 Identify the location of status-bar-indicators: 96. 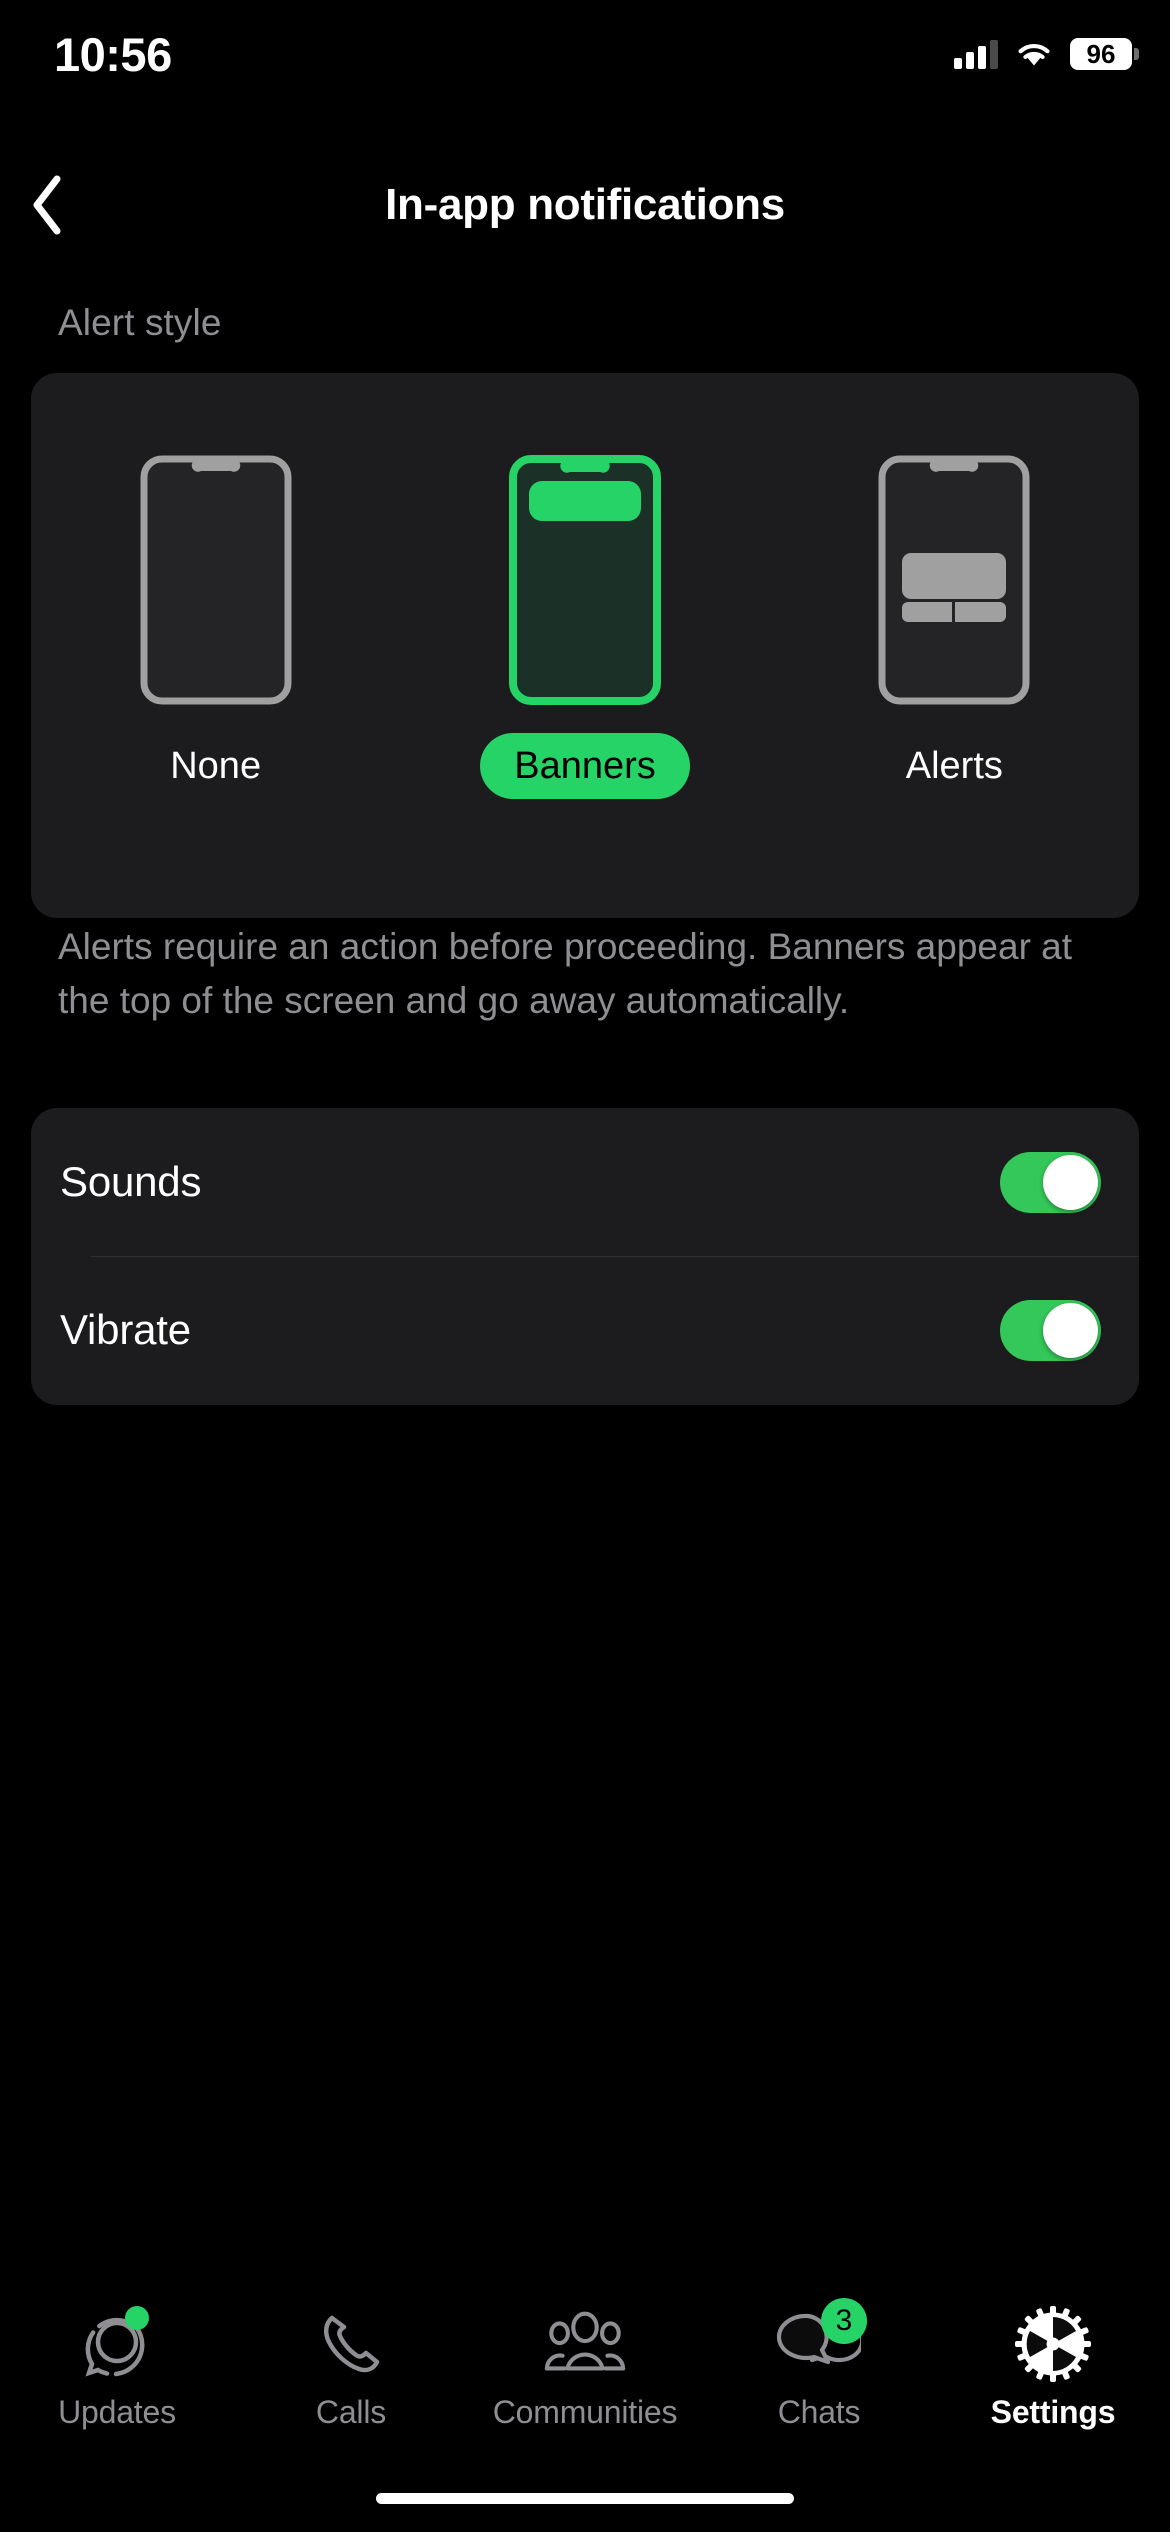
(1046, 54).